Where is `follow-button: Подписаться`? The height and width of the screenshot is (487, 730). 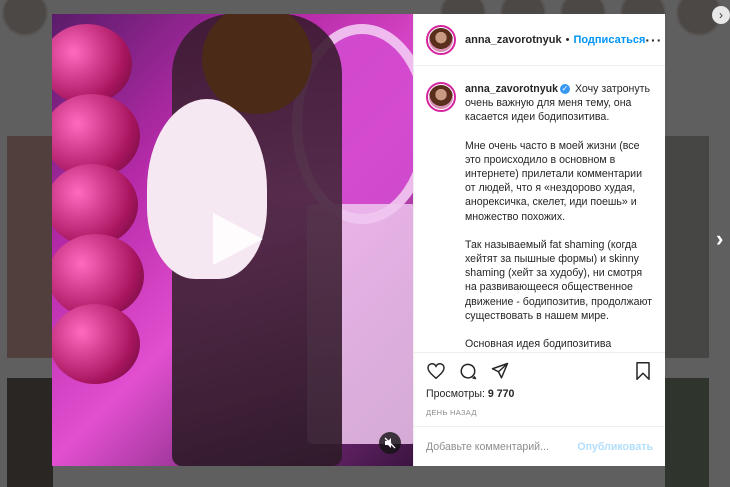 follow-button: Подписаться is located at coordinates (609, 40).